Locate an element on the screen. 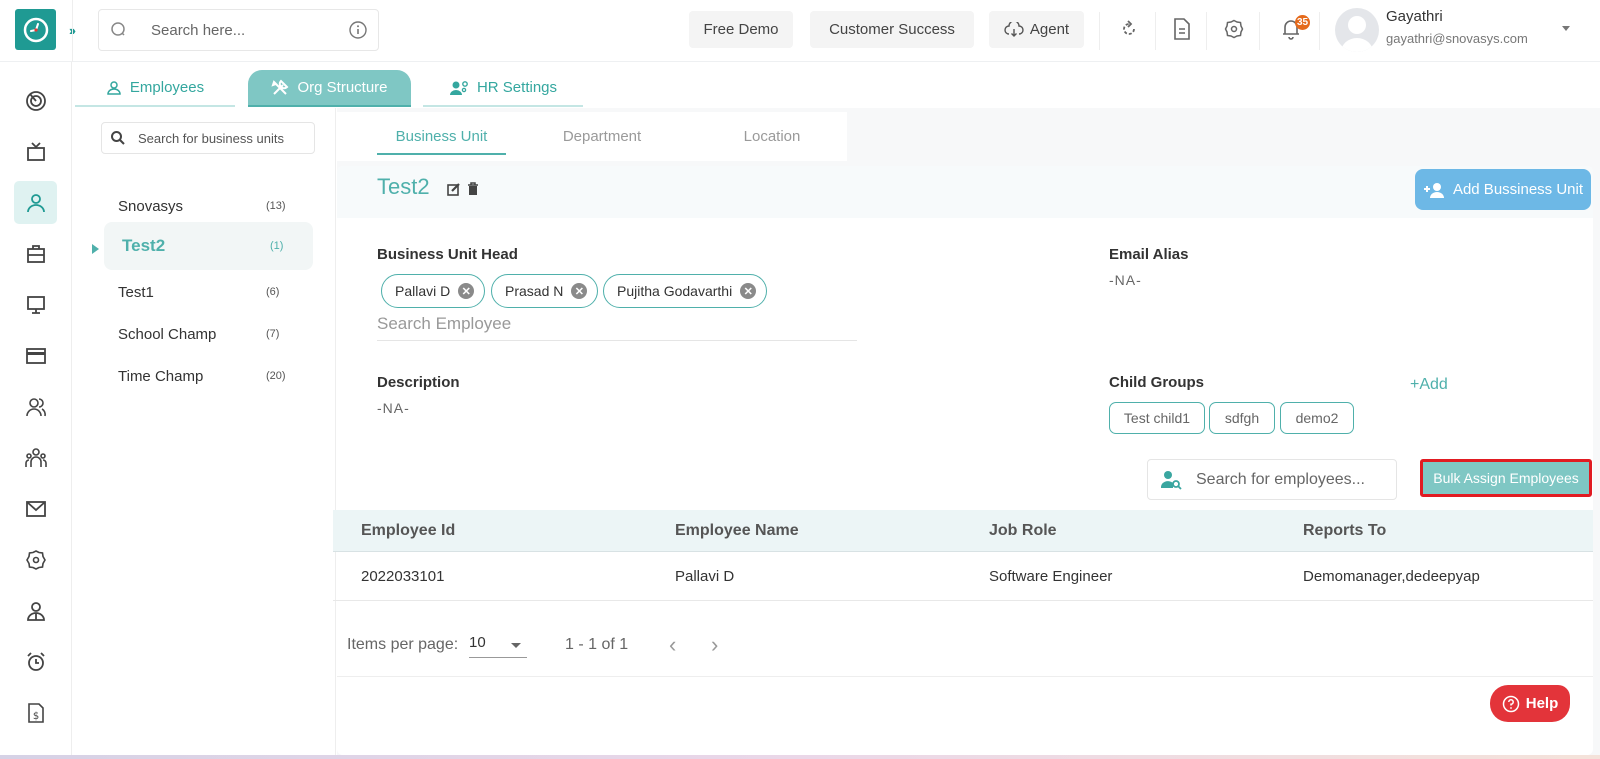 This screenshot has width=1600, height=759. child-group-label: Test child1 is located at coordinates (1157, 418).